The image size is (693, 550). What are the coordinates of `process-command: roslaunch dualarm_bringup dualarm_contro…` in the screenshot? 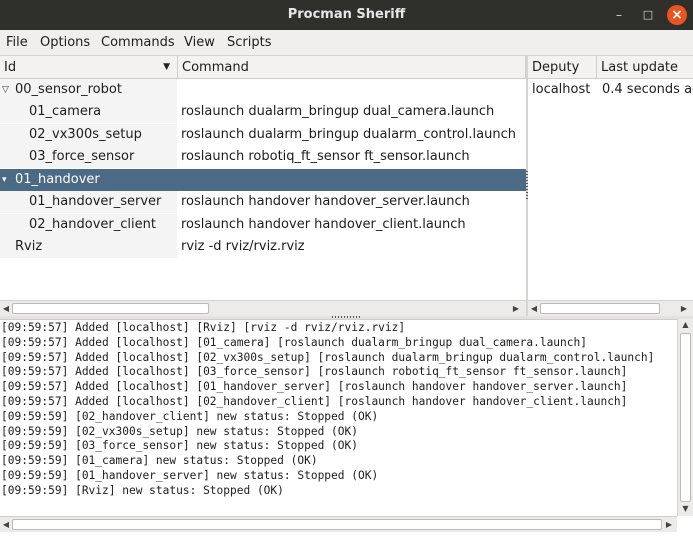 It's located at (348, 134).